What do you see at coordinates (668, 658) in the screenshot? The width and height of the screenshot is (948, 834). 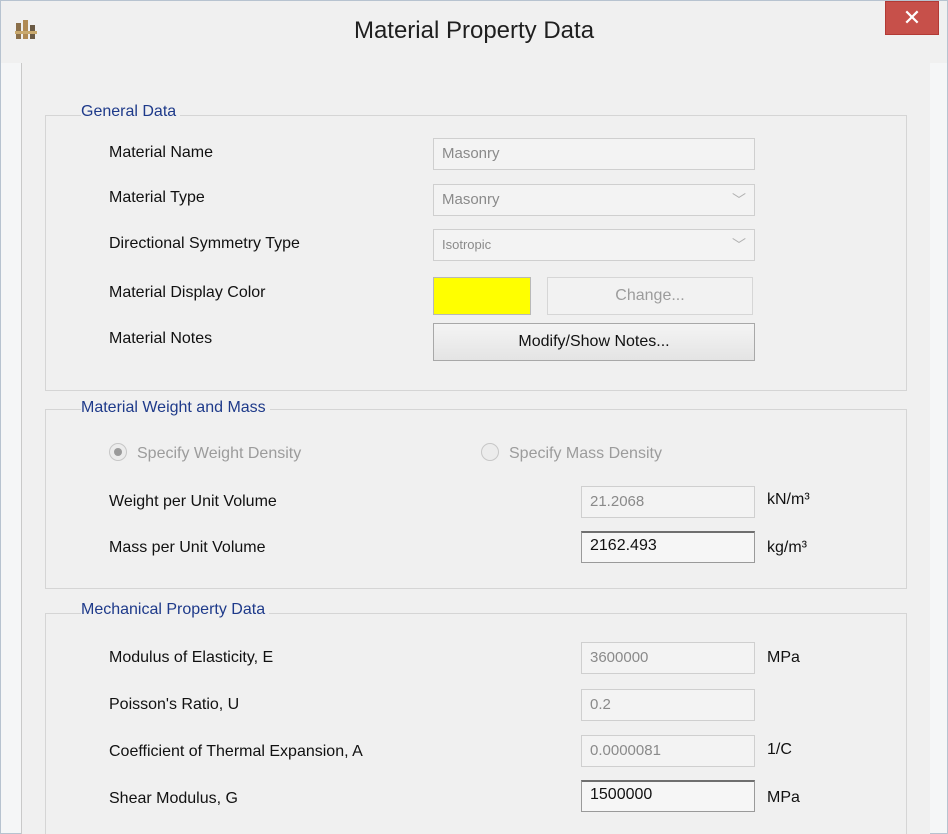 I see `modulus-elasticity-input: 3600000` at bounding box center [668, 658].